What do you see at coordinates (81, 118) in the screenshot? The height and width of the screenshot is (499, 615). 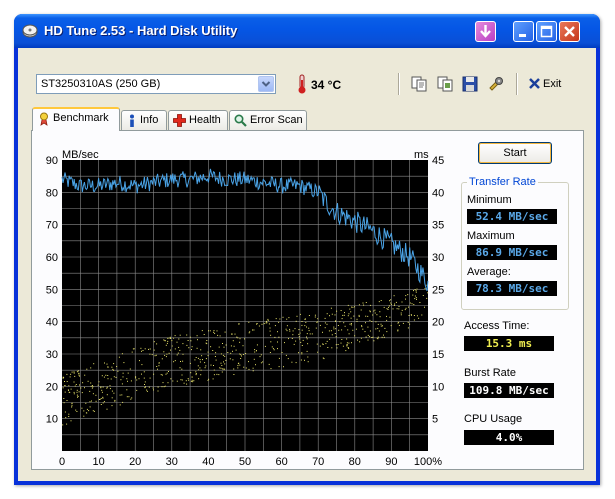 I see `tab-benchmark-label: Benchmark` at bounding box center [81, 118].